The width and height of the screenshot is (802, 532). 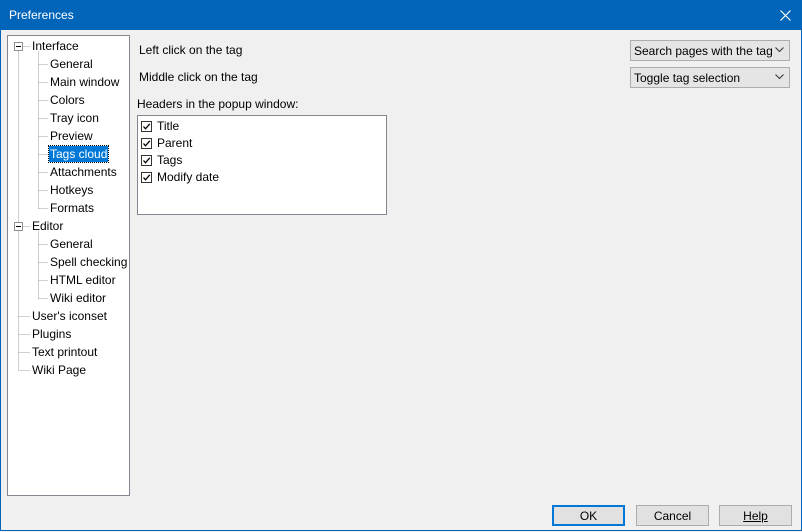 I want to click on tree-item-attachments: Attachments, so click(x=83, y=172).